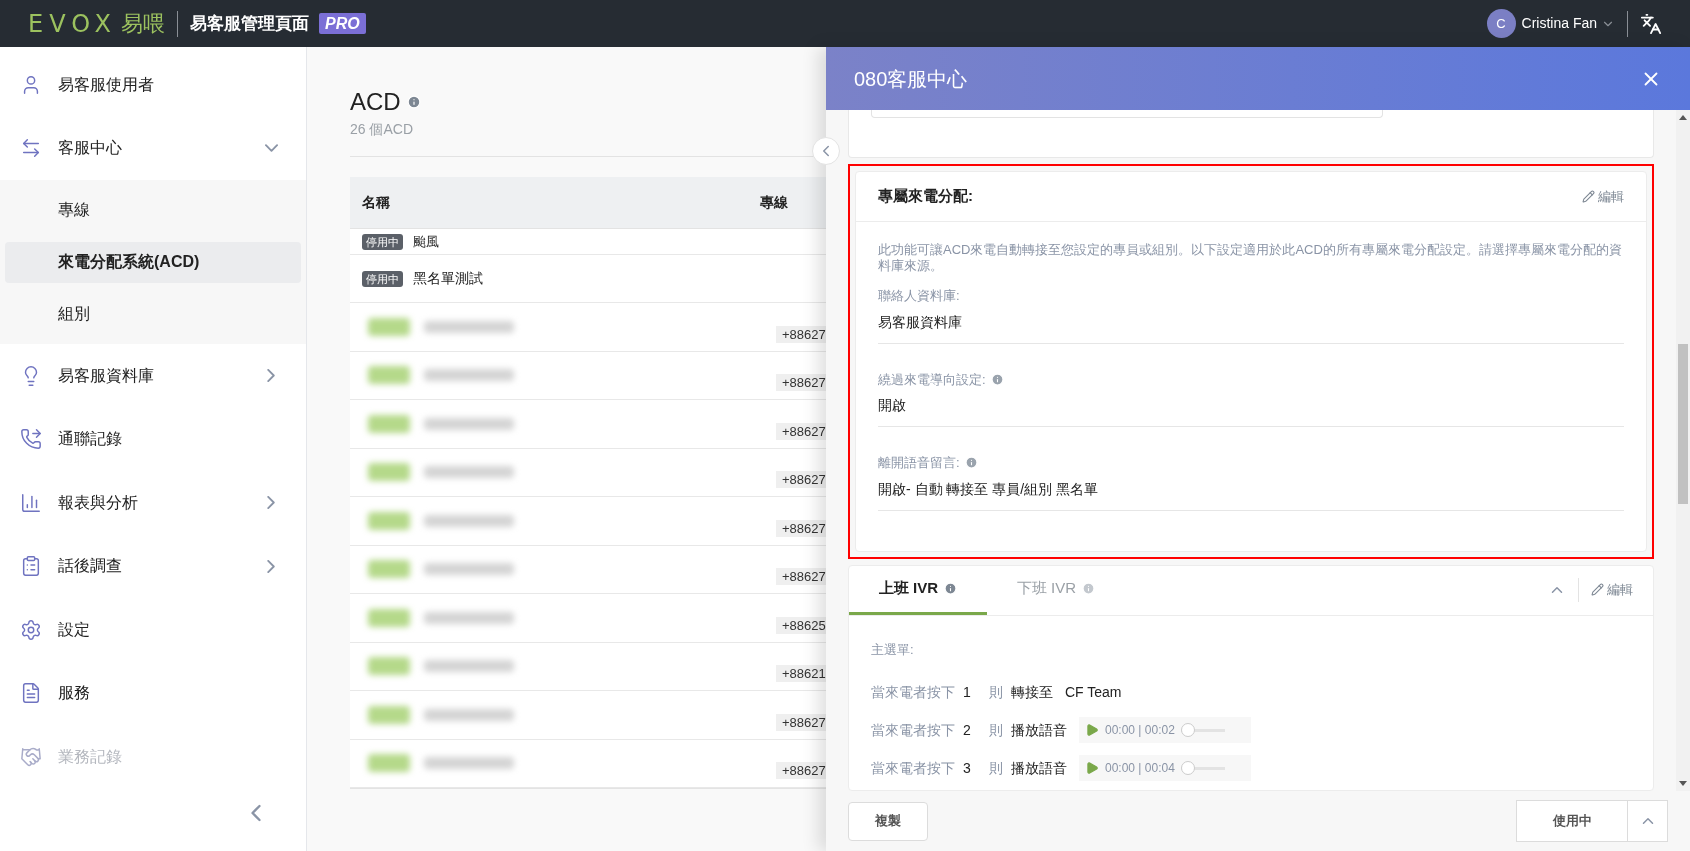  I want to click on field-label: 繞過來電導向設定:, so click(932, 379).